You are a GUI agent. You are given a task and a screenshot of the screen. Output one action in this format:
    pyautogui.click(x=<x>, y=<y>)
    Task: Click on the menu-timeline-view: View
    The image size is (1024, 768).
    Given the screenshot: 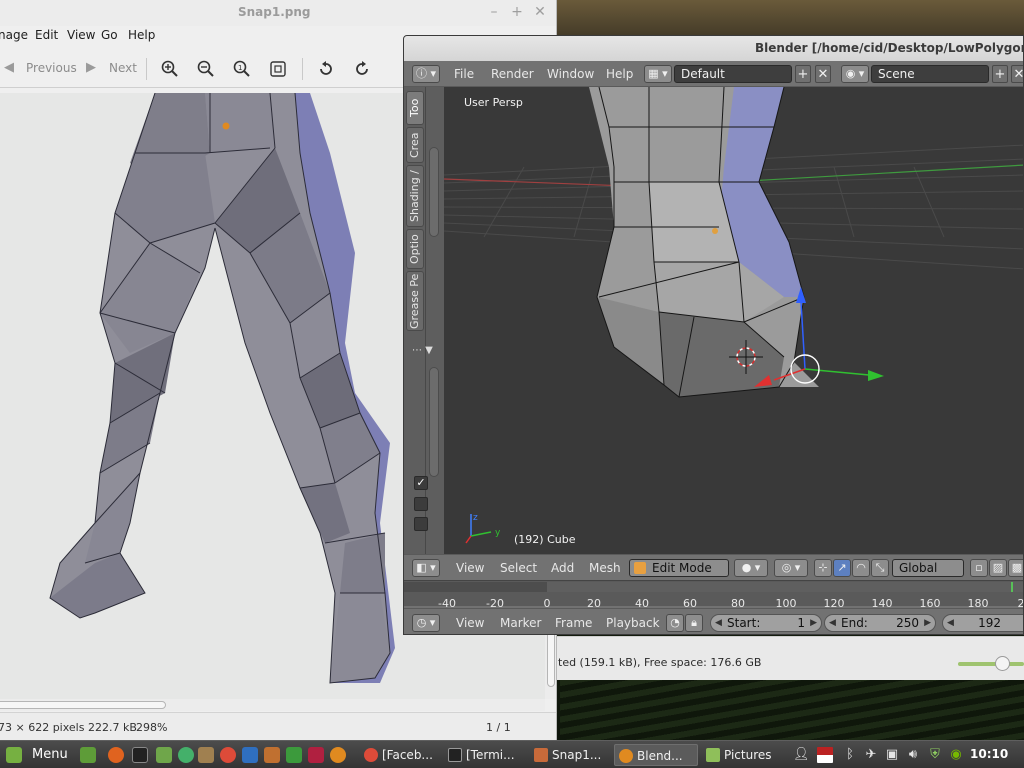 What is the action you would take?
    pyautogui.click(x=470, y=623)
    